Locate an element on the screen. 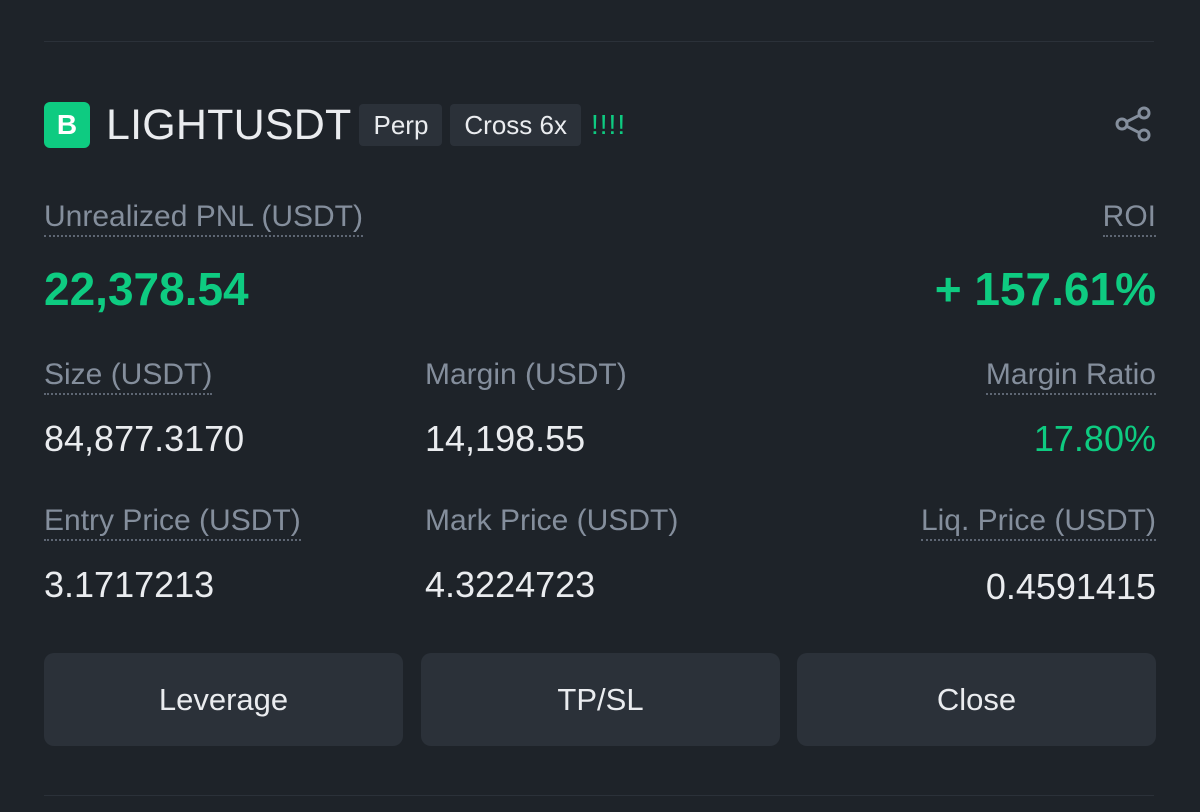 The image size is (1200, 812). liq-price-label: Liq. Price (USDT) is located at coordinates (1038, 522).